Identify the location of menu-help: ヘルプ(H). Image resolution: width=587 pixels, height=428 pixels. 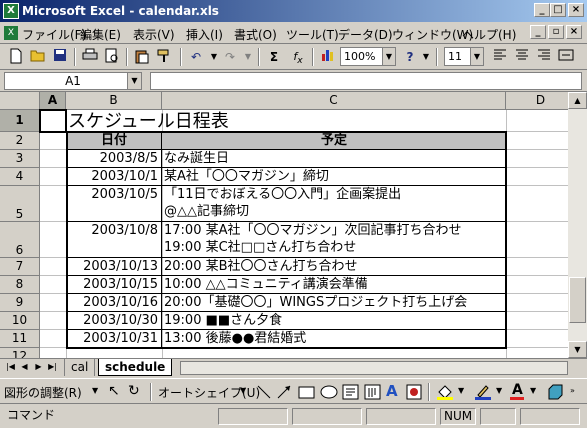
(489, 34).